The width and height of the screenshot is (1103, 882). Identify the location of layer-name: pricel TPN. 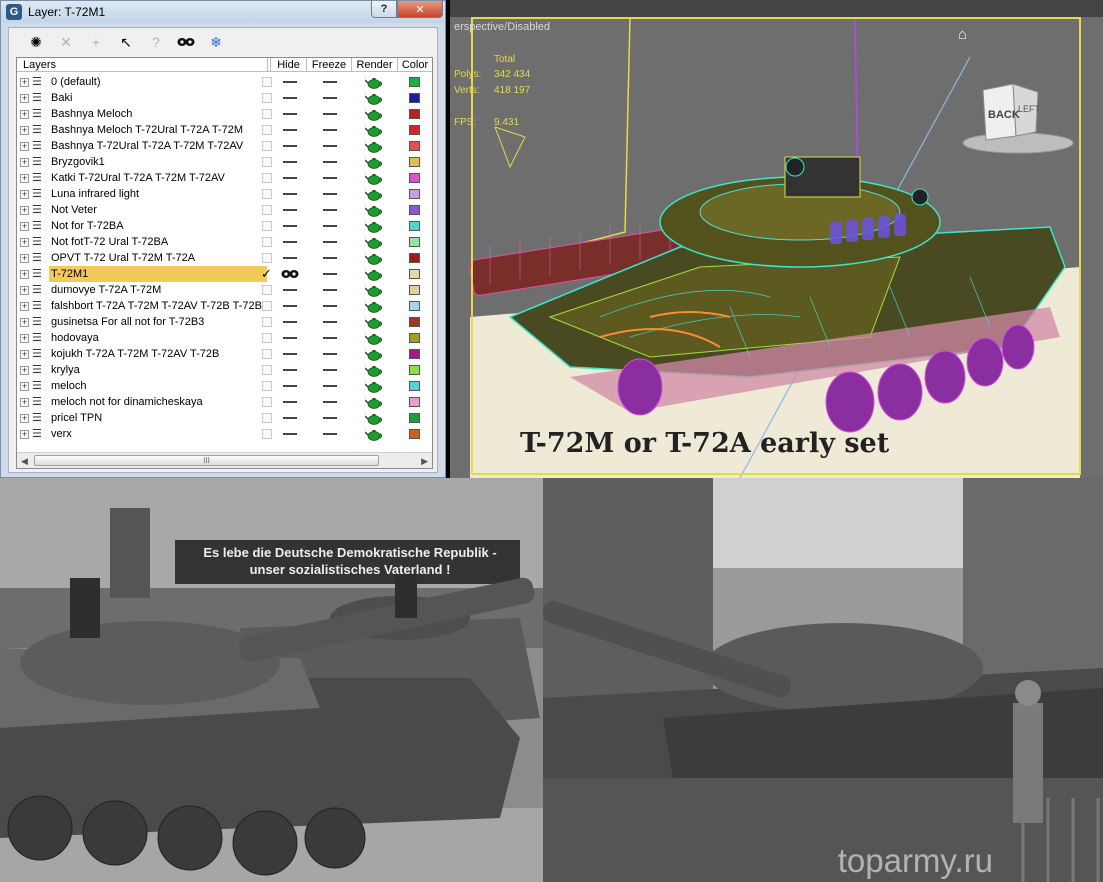
(158, 418).